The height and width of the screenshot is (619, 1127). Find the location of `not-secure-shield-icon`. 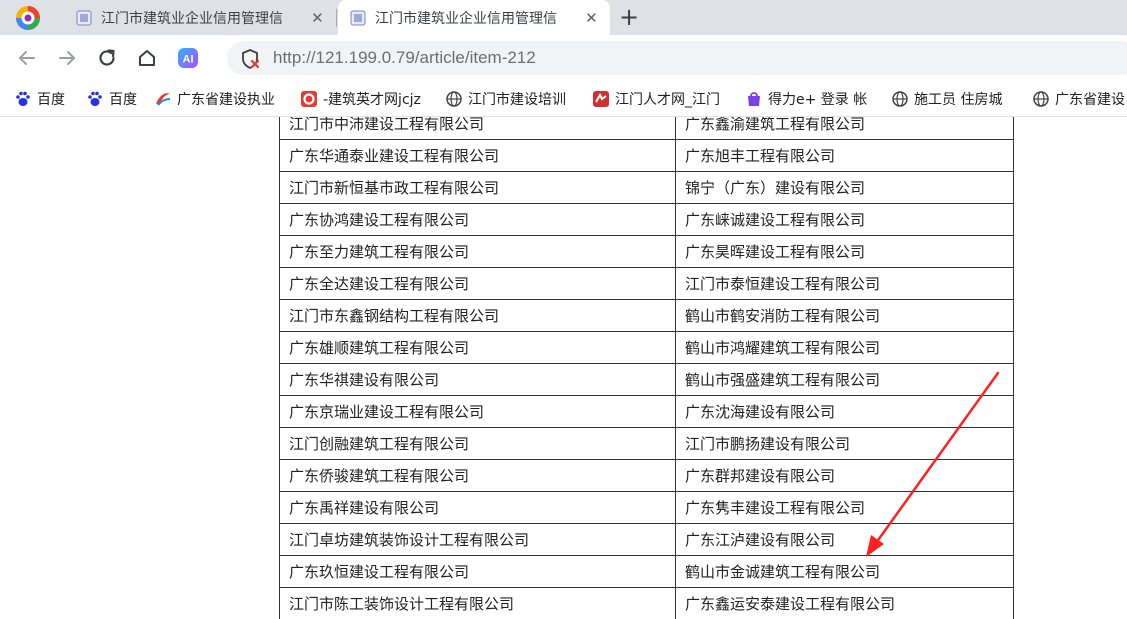

not-secure-shield-icon is located at coordinates (250, 59).